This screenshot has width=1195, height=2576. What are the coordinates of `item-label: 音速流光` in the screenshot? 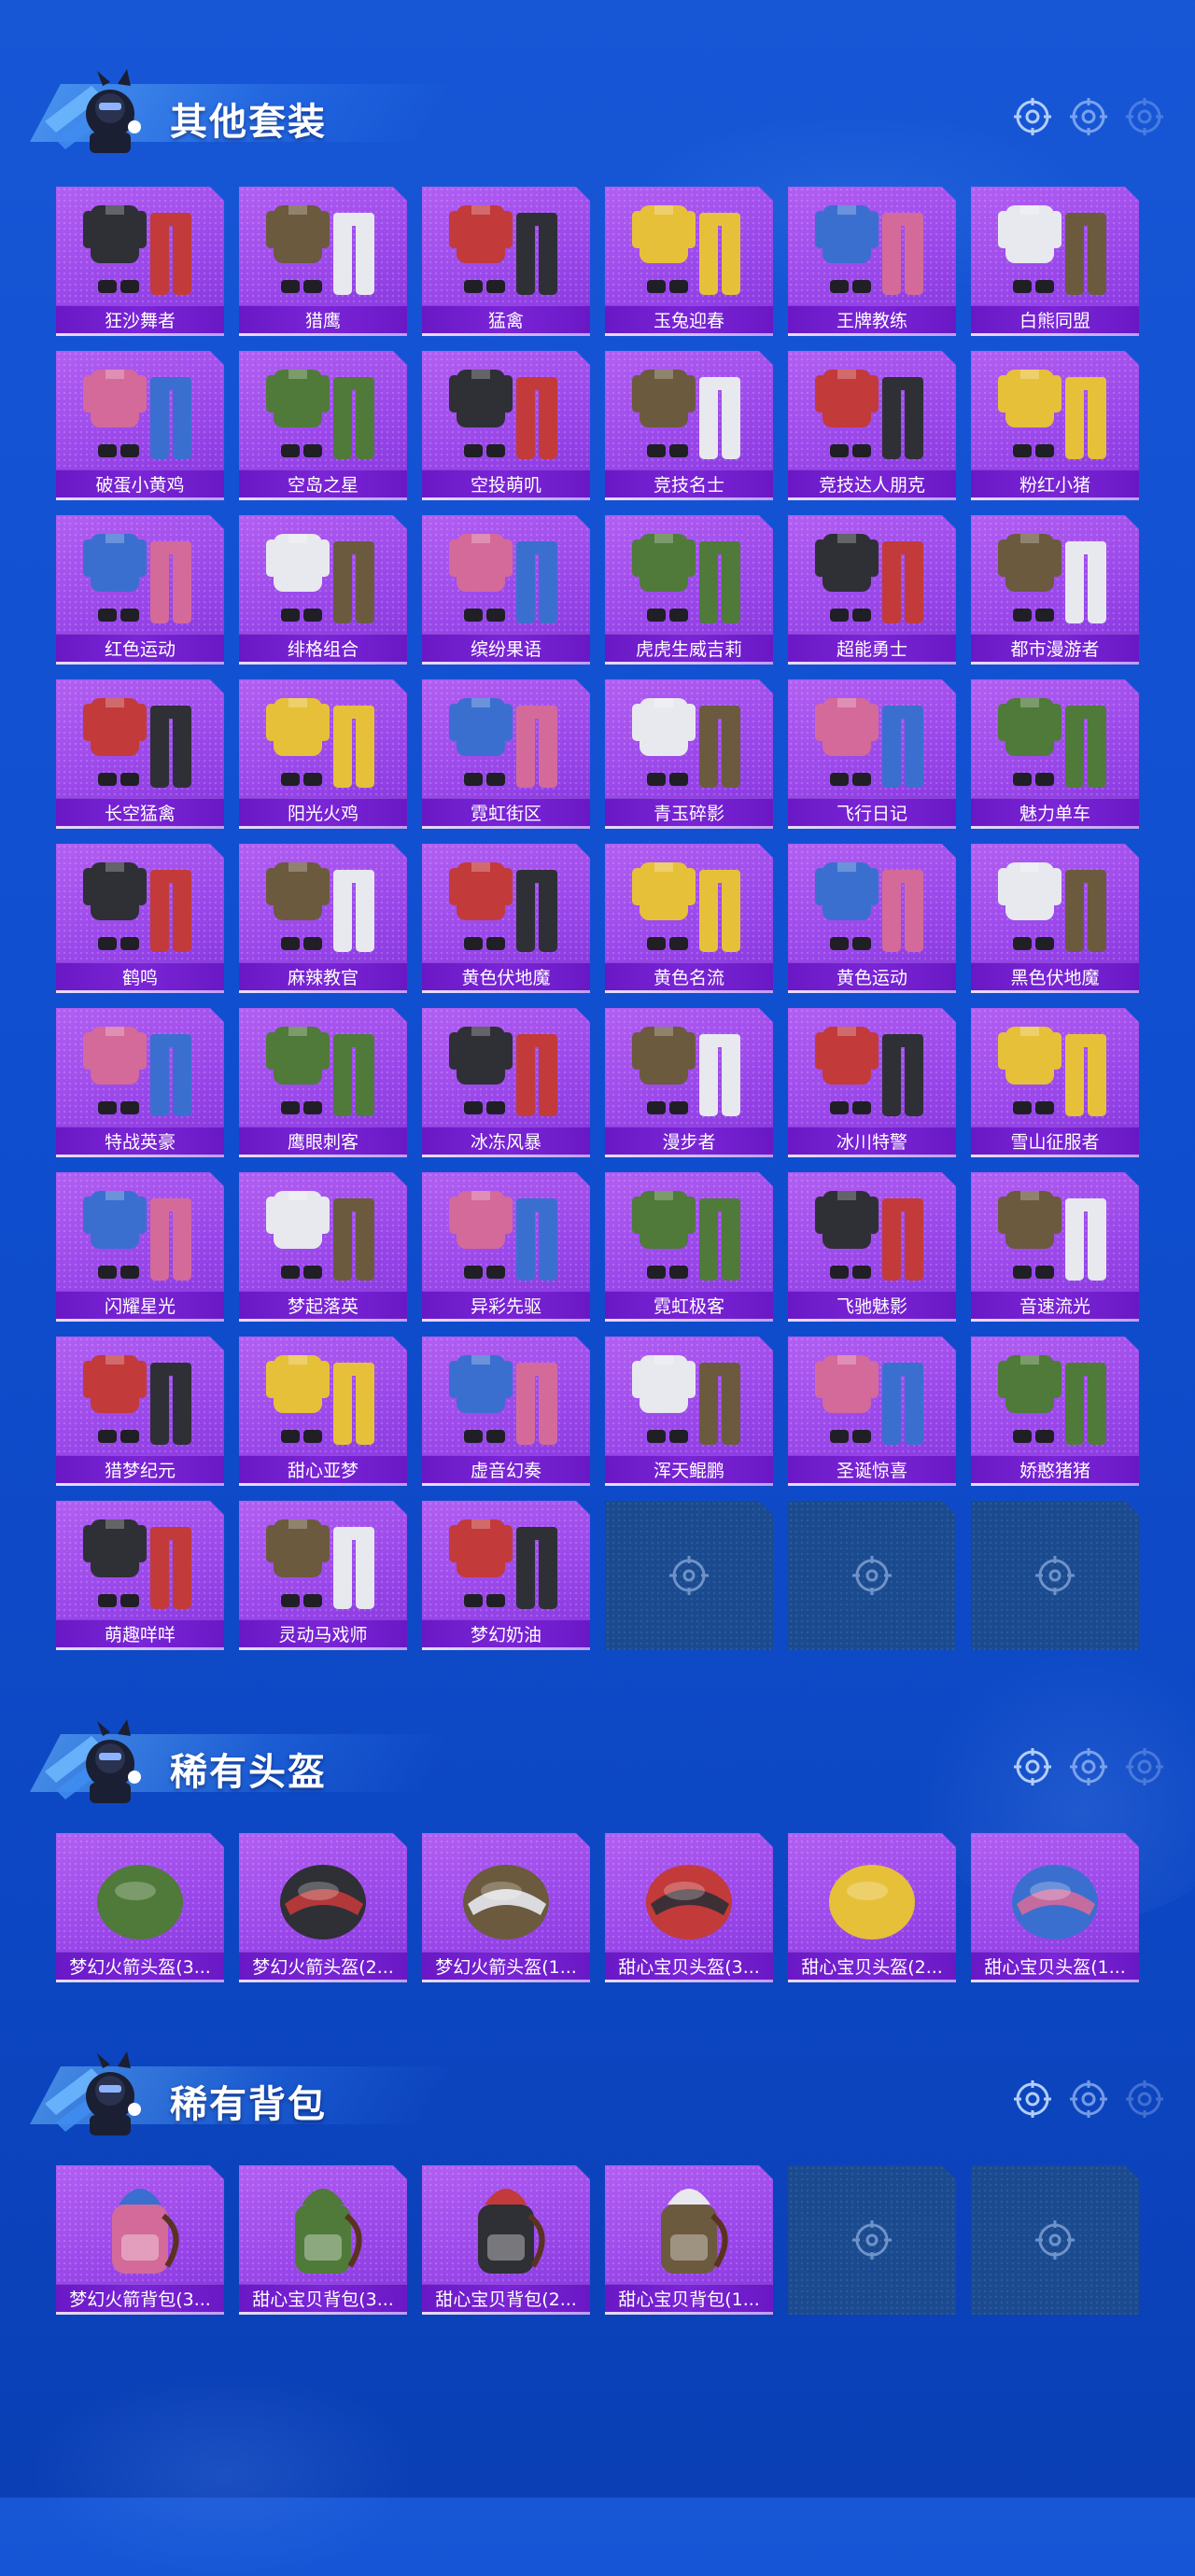 It's located at (1055, 1306).